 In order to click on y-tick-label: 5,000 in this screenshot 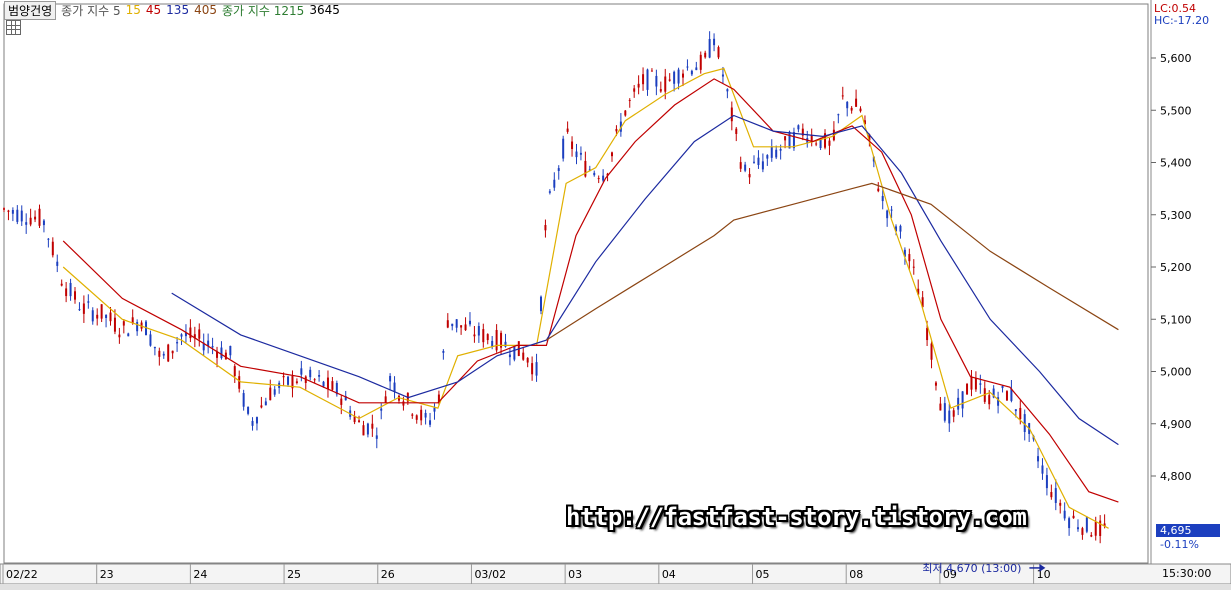, I will do `click(1176, 372)`.